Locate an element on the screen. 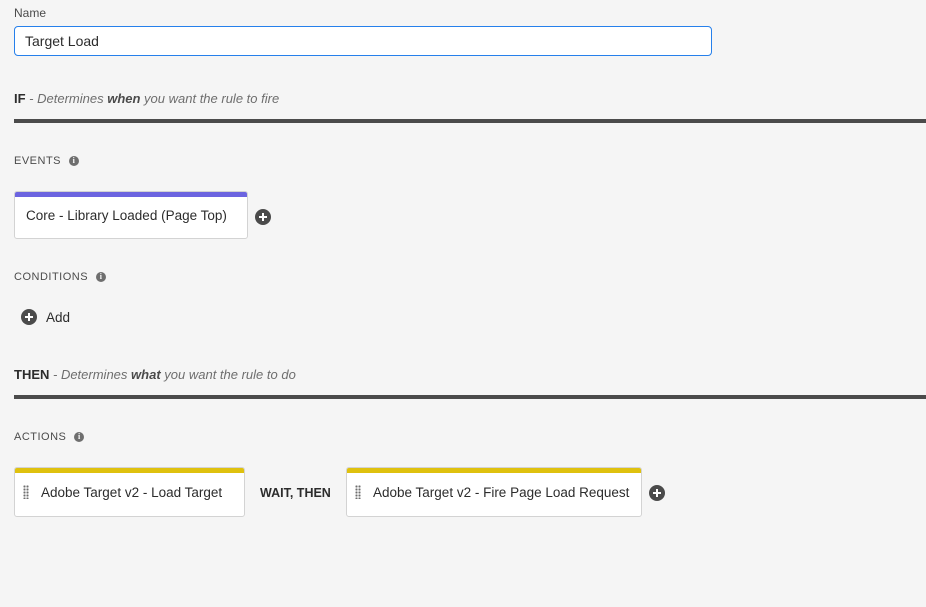 The height and width of the screenshot is (607, 926). conditions-label: CONDITIONS is located at coordinates (51, 277).